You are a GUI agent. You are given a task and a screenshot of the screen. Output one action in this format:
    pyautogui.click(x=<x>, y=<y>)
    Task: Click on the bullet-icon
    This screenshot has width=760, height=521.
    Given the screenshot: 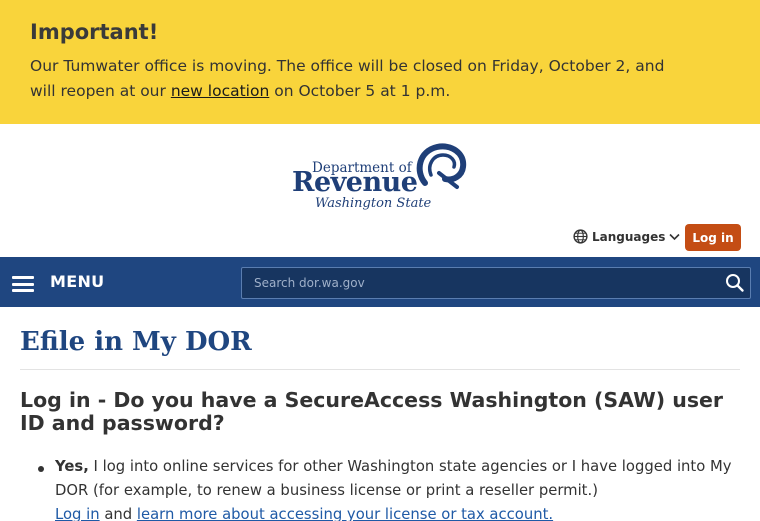 What is the action you would take?
    pyautogui.click(x=41, y=469)
    